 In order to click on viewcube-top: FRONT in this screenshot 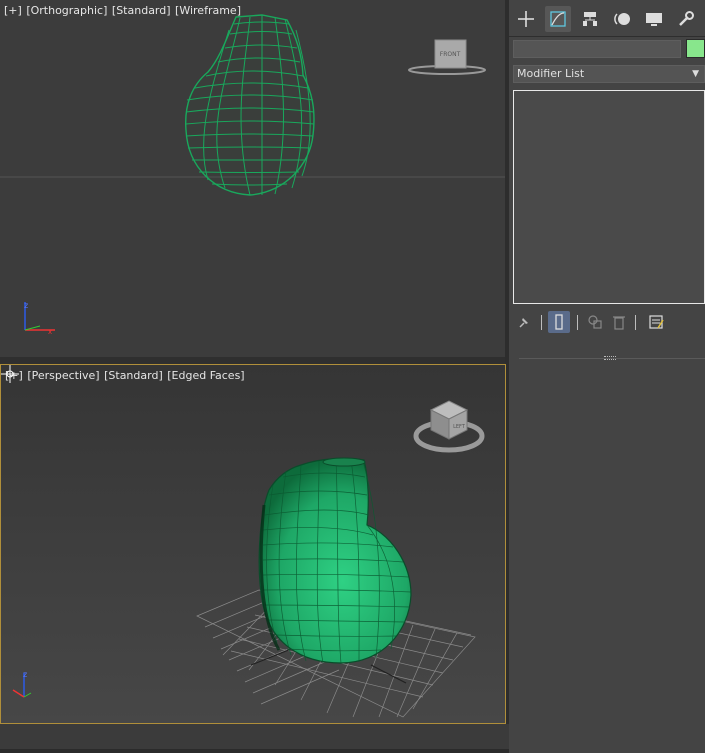, I will do `click(447, 57)`.